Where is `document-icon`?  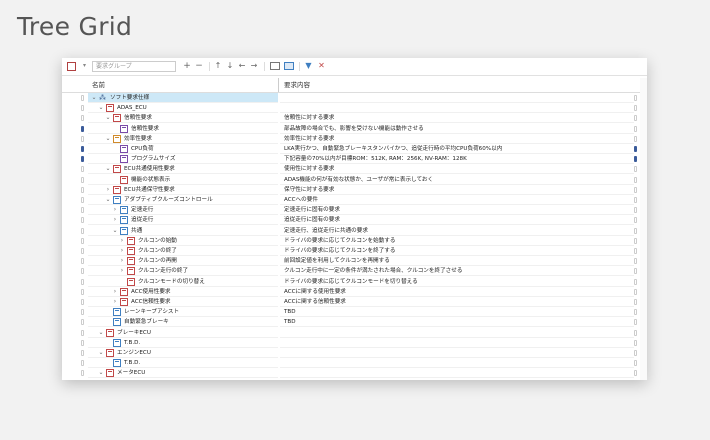 document-icon is located at coordinates (71, 66).